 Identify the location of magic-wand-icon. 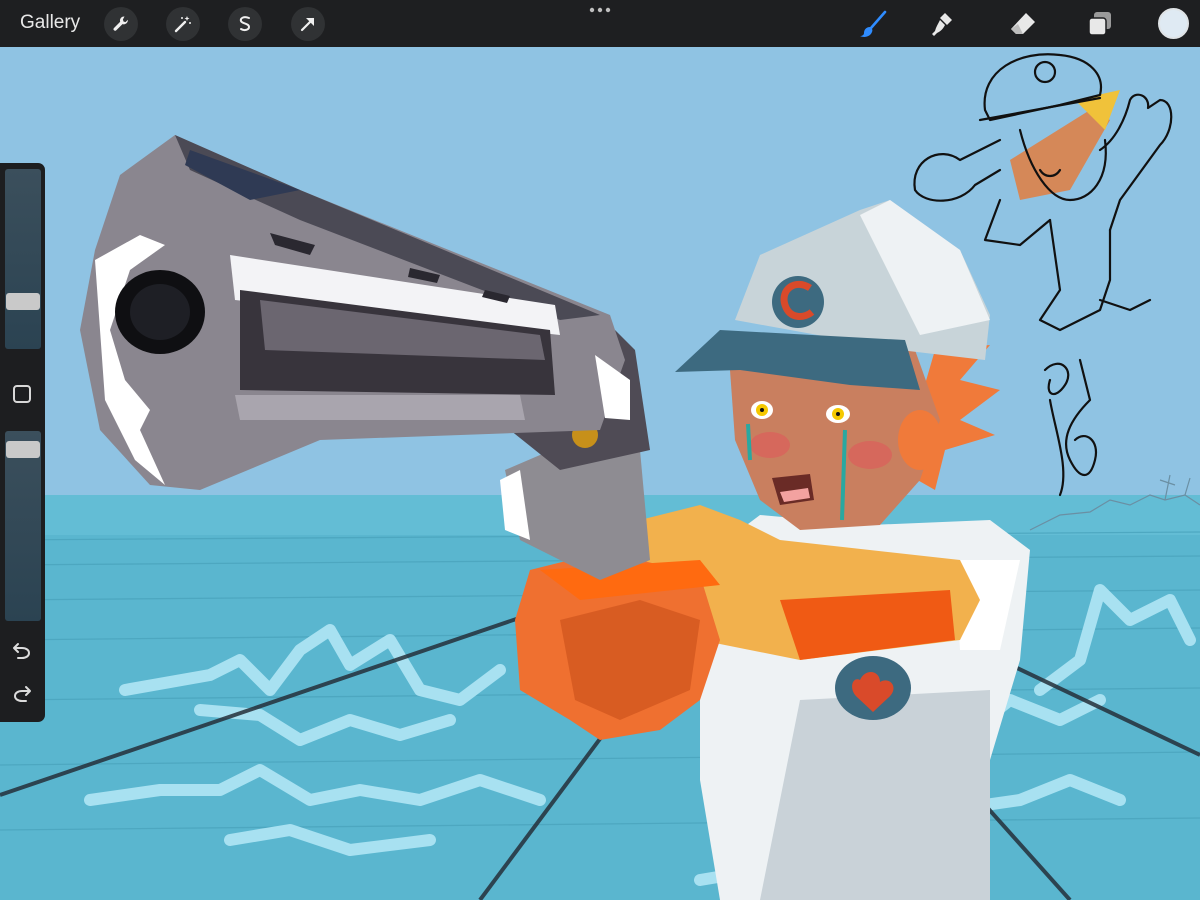
(182, 24).